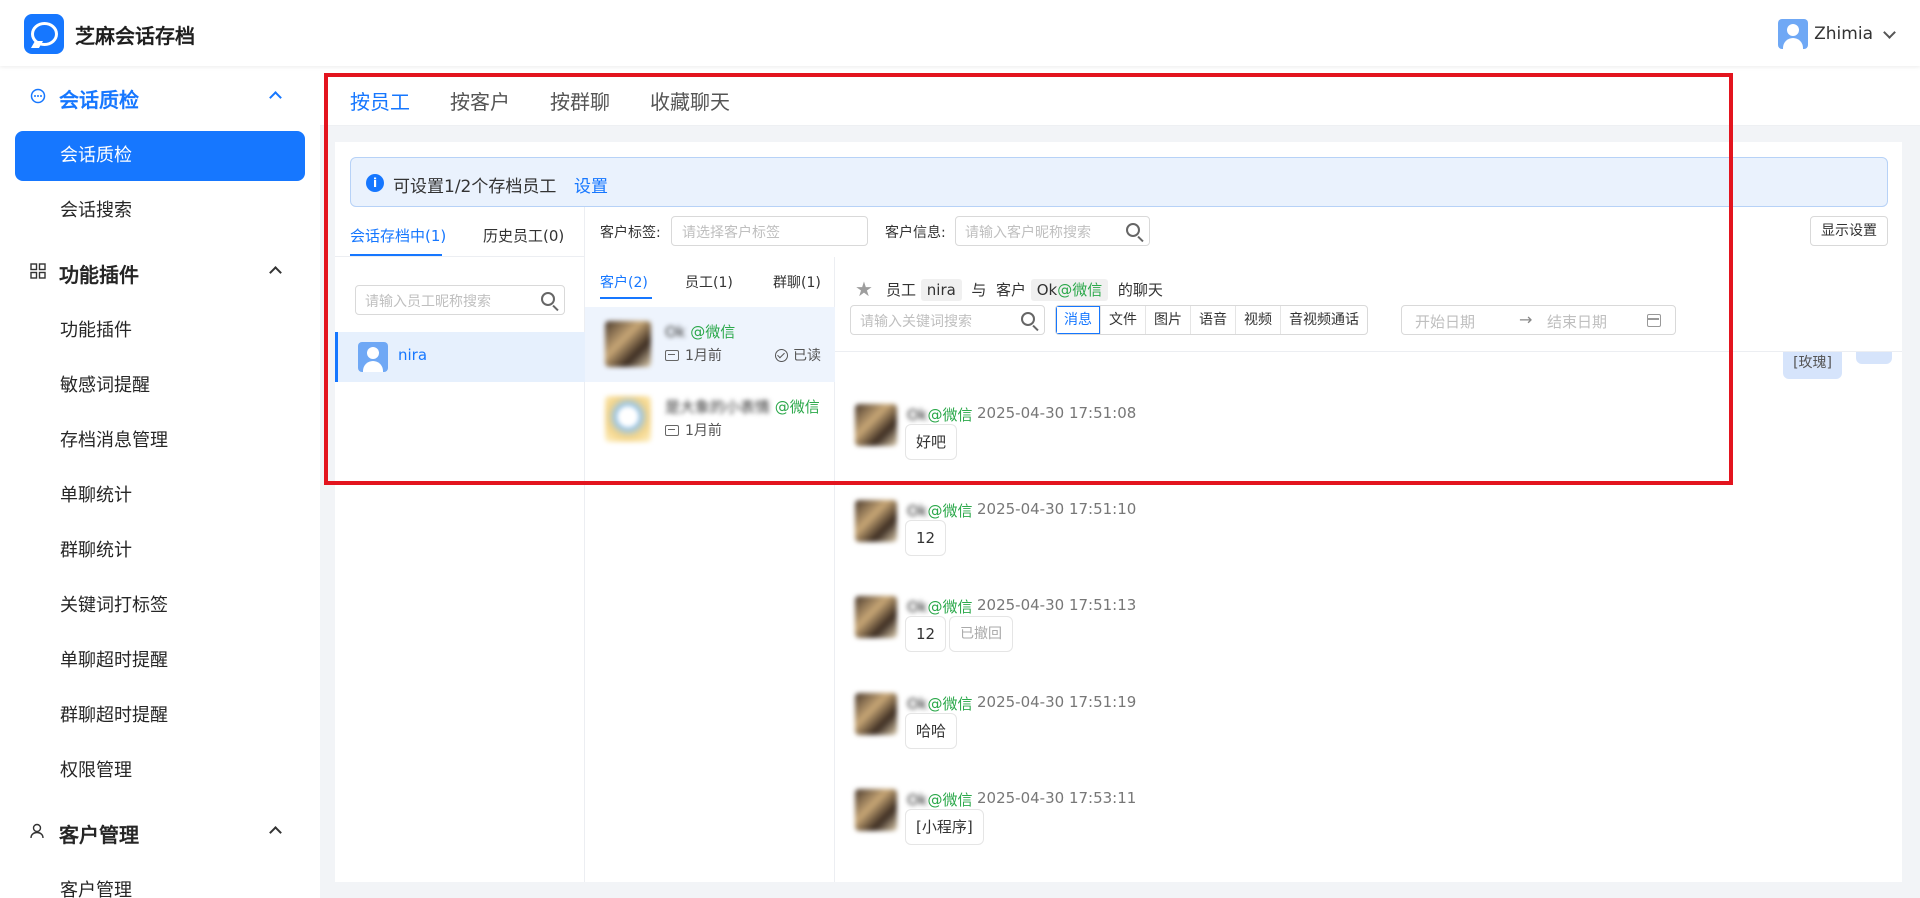  I want to click on search-placeholder: 请输入员工昵称搜索, so click(428, 302).